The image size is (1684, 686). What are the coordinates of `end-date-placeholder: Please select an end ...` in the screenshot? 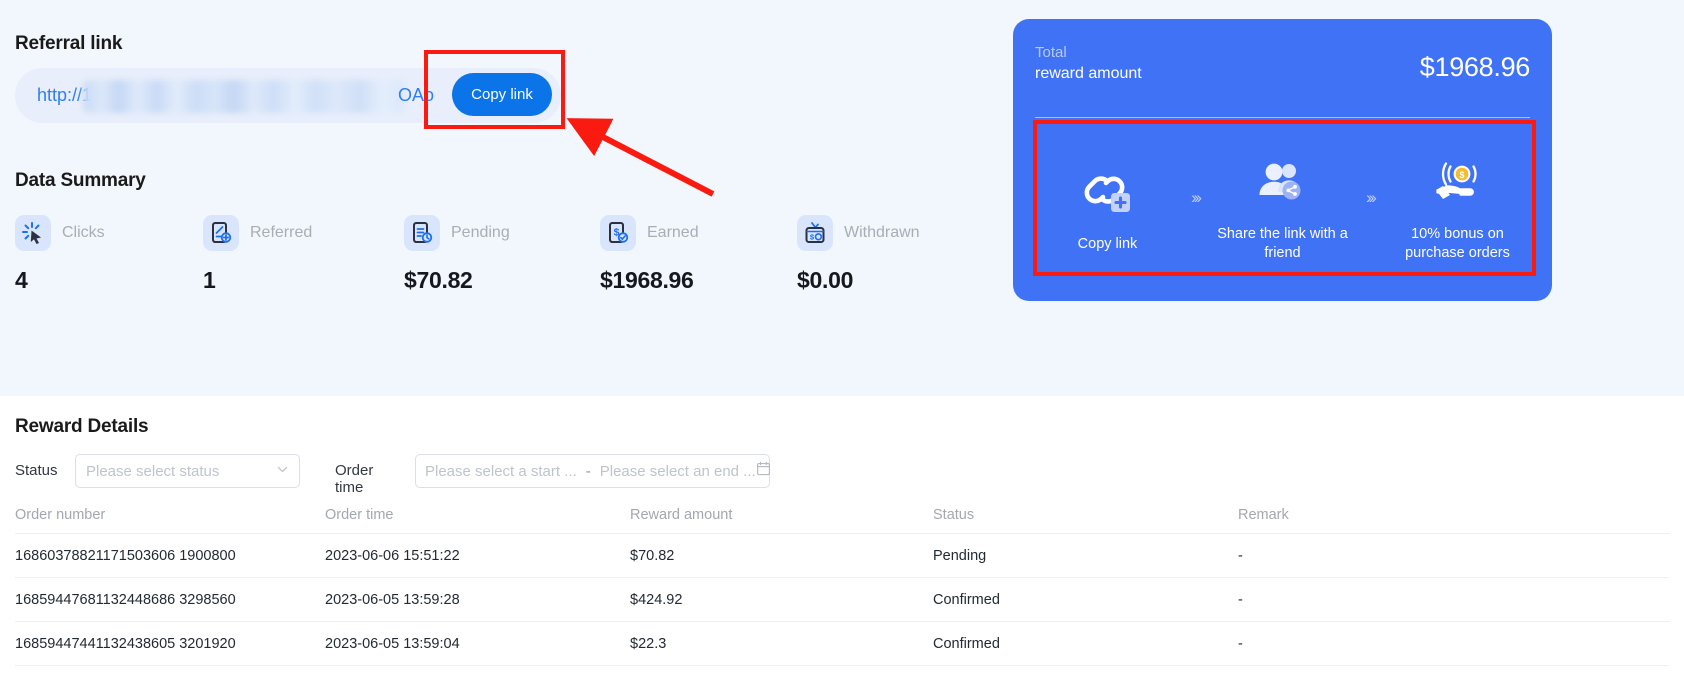 It's located at (677, 471).